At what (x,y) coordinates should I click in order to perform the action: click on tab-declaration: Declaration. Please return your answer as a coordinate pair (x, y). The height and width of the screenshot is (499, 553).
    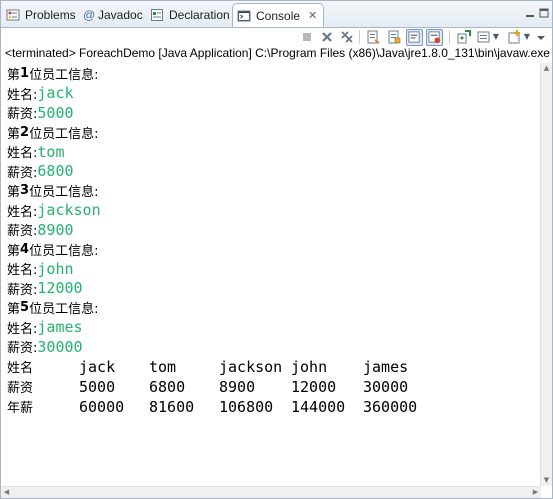
    Looking at the image, I should click on (190, 15).